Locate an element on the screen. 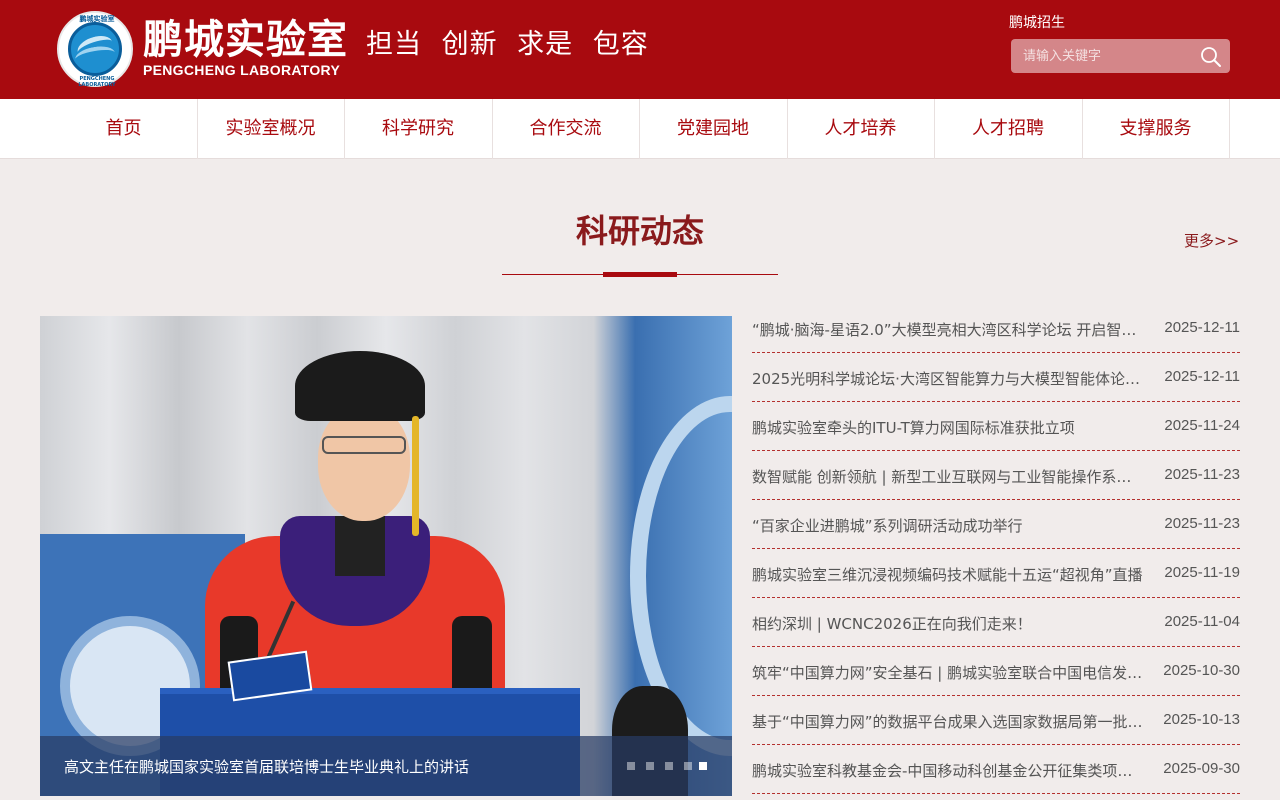 The height and width of the screenshot is (800, 1280). news-date: 2025-10-30 is located at coordinates (1201, 670).